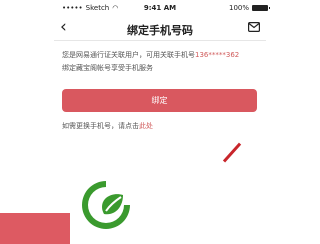 The width and height of the screenshot is (320, 244). I want to click on change-tip-text: 如需更换手机号，请点击, so click(100, 126).